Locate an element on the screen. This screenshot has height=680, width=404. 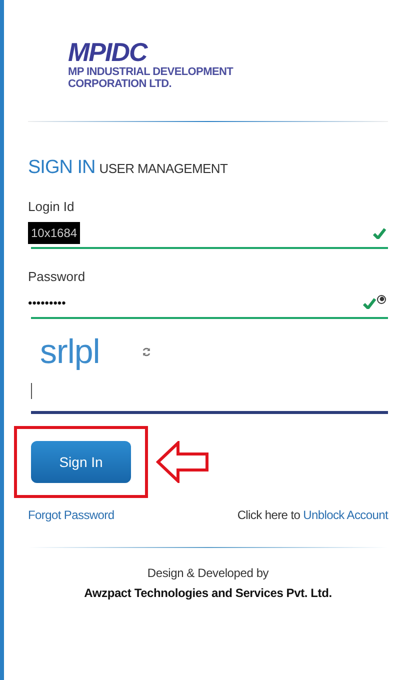
logo-mark: MPIDC is located at coordinates (107, 52).